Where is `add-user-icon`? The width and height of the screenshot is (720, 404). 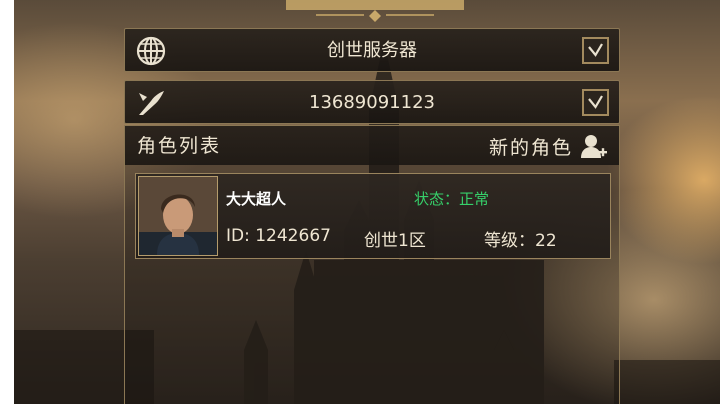
add-user-icon is located at coordinates (594, 146).